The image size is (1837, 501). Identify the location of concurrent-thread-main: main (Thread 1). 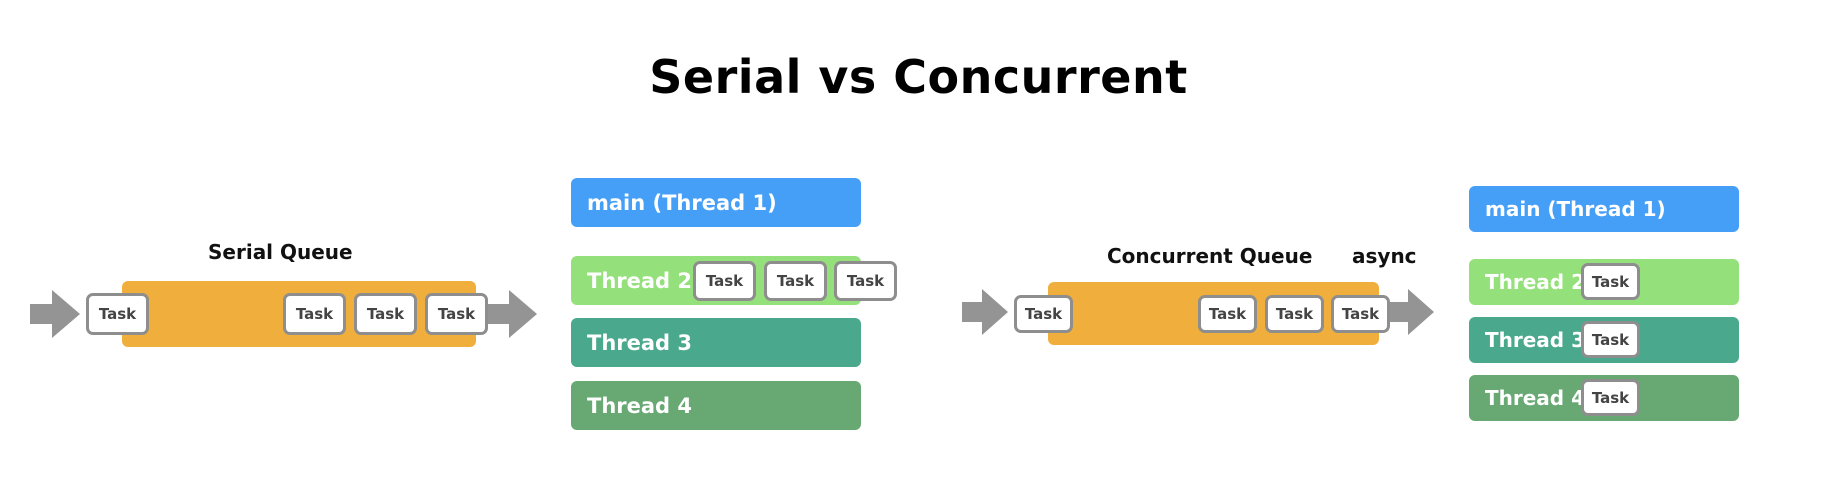
(1604, 209).